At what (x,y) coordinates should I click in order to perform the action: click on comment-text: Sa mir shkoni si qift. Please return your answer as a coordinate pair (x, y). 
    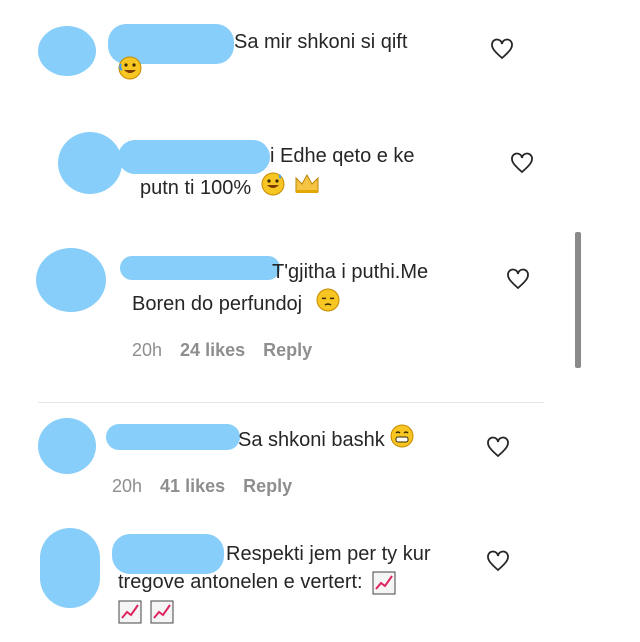
    Looking at the image, I should click on (321, 42).